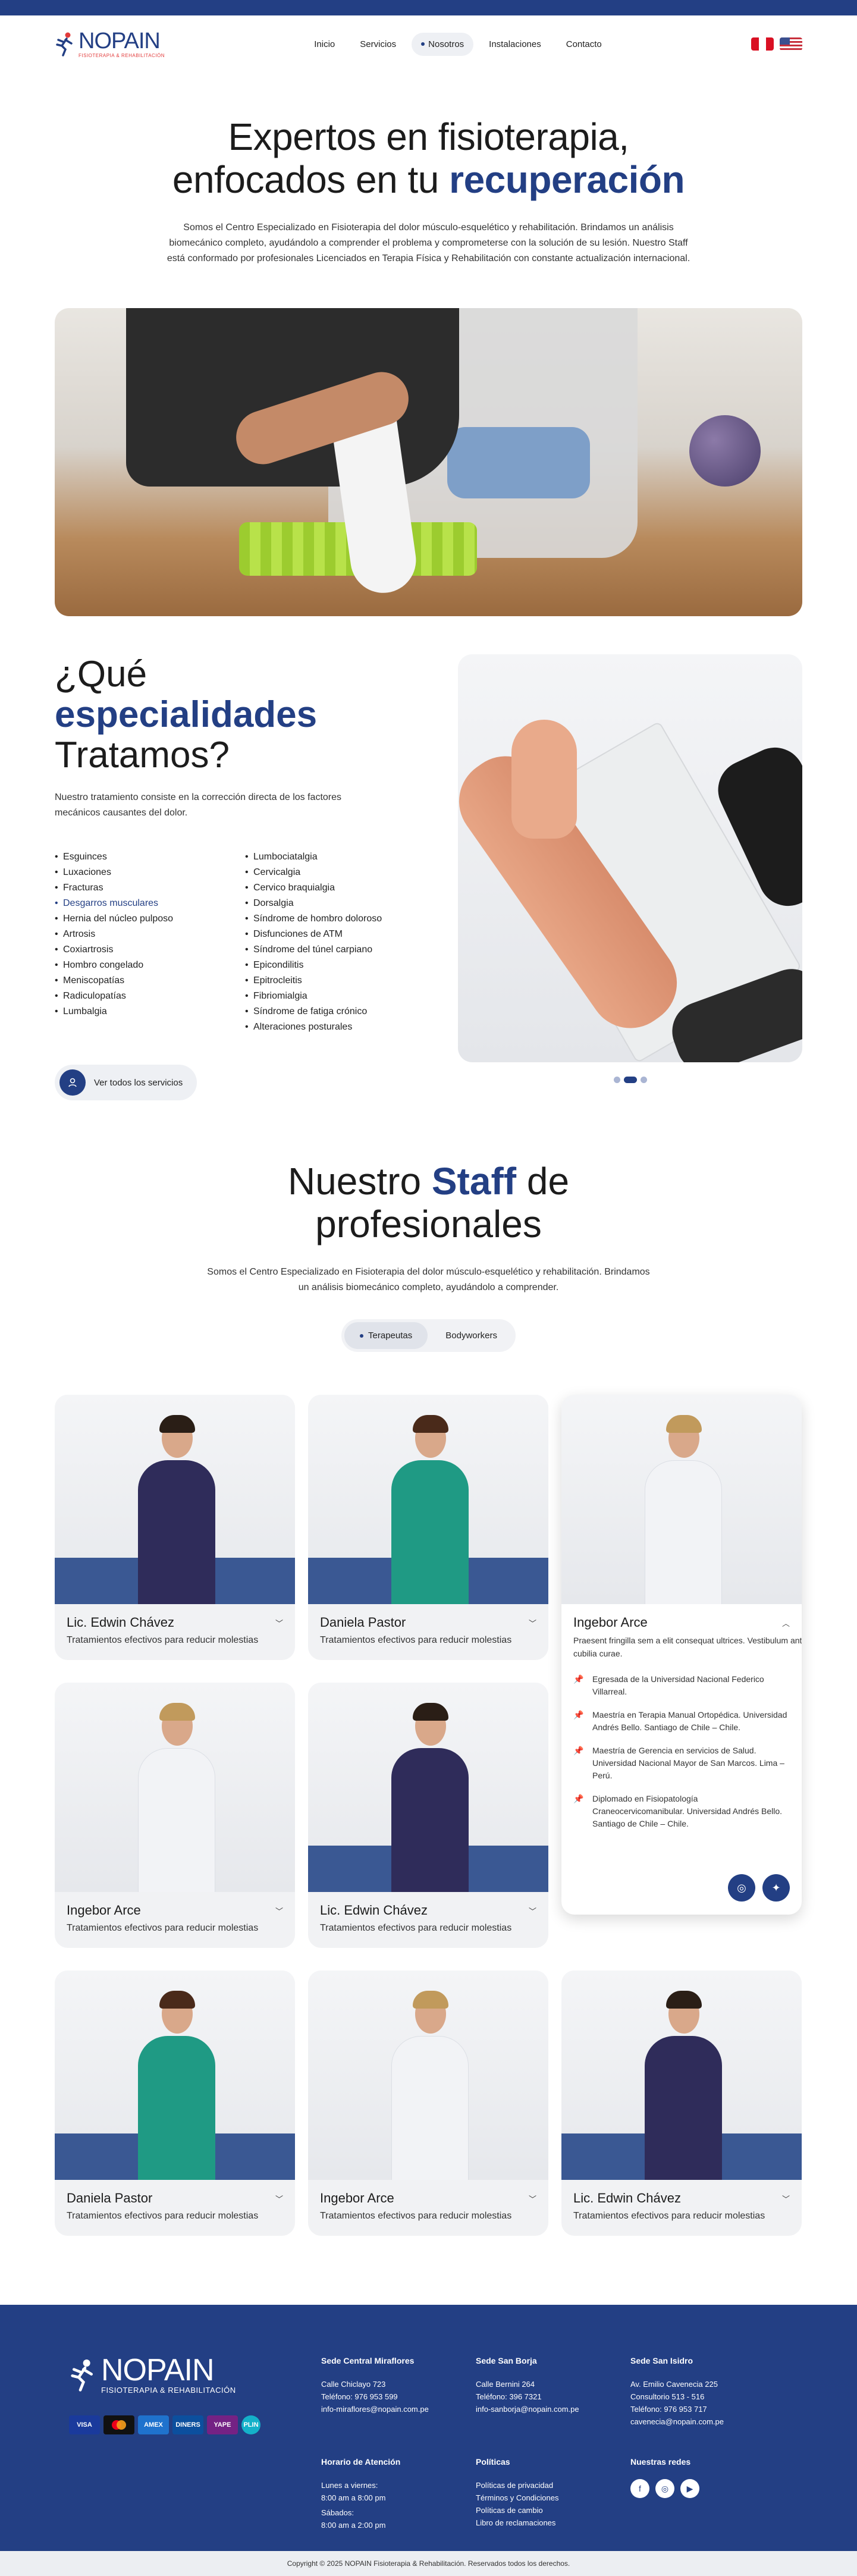 This screenshot has height=2576, width=857. I want to click on nav-servicios: Servicios, so click(378, 44).